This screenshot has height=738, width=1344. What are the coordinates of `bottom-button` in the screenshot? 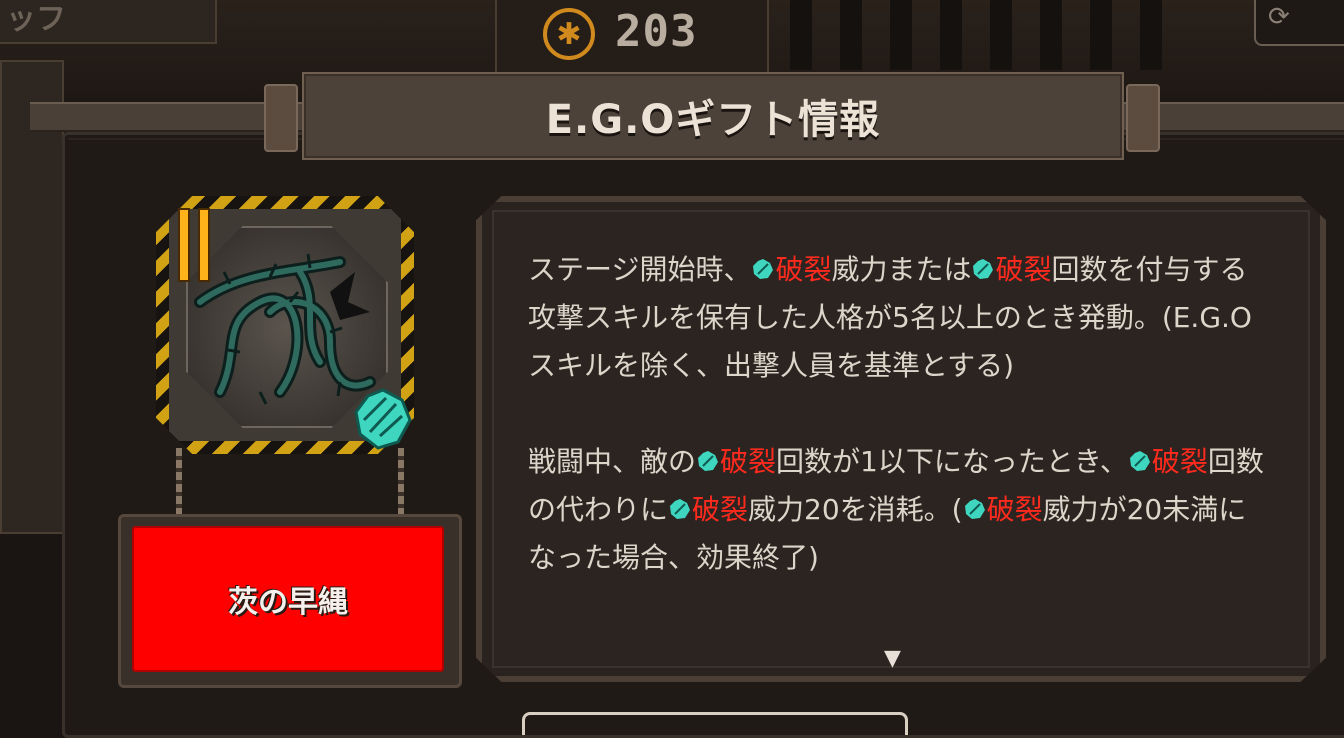 It's located at (715, 723).